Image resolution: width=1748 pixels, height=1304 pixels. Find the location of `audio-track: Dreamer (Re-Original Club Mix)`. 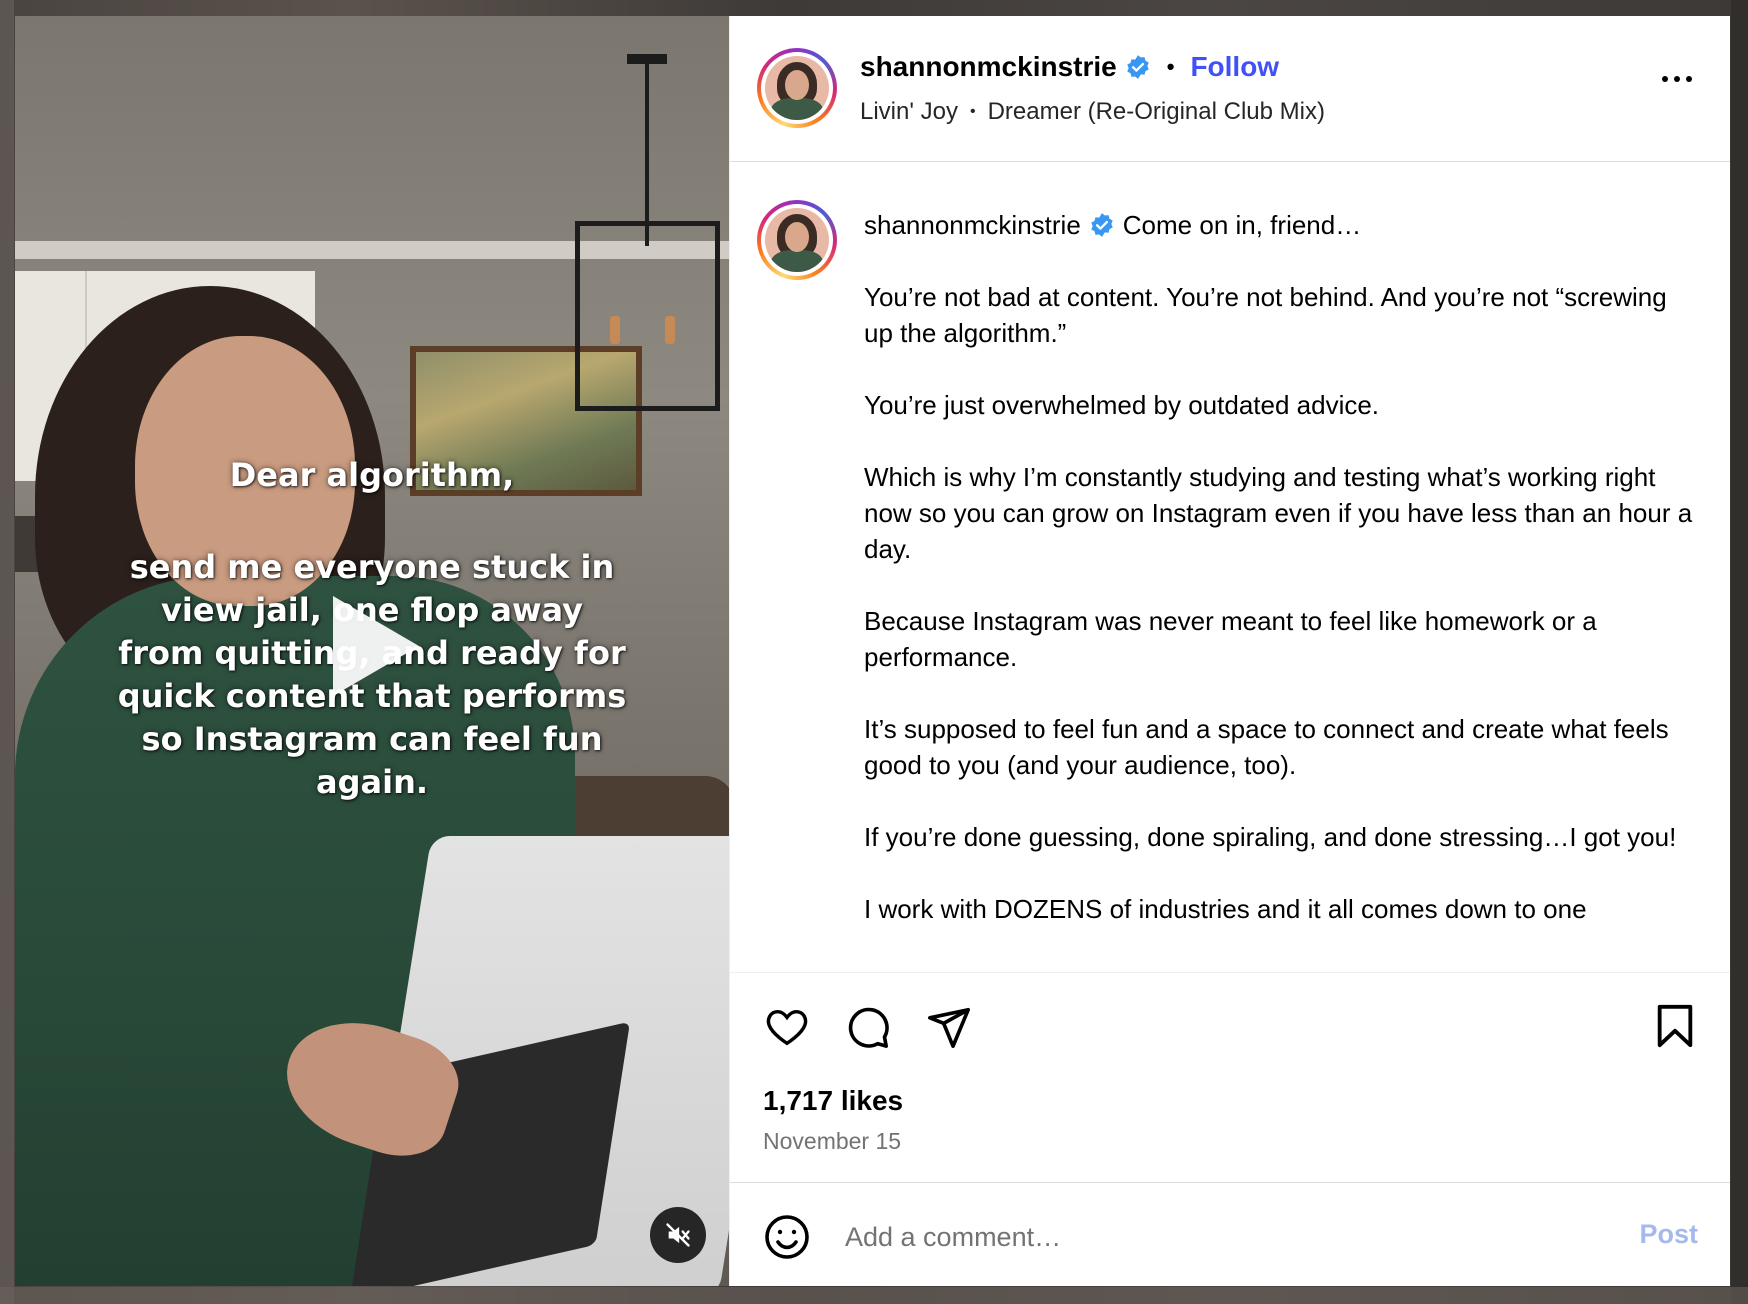

audio-track: Dreamer (Re-Original Club Mix) is located at coordinates (1156, 111).